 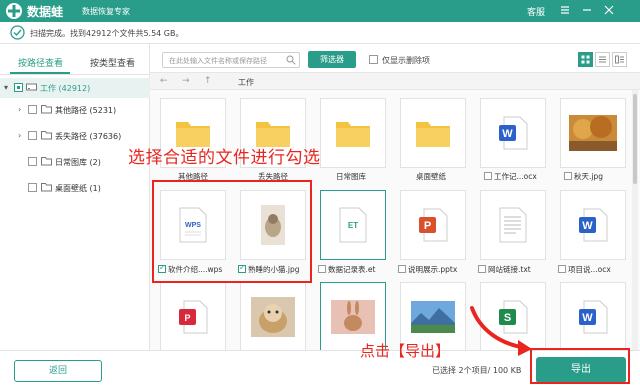 I want to click on txt-icon, so click(x=513, y=225).